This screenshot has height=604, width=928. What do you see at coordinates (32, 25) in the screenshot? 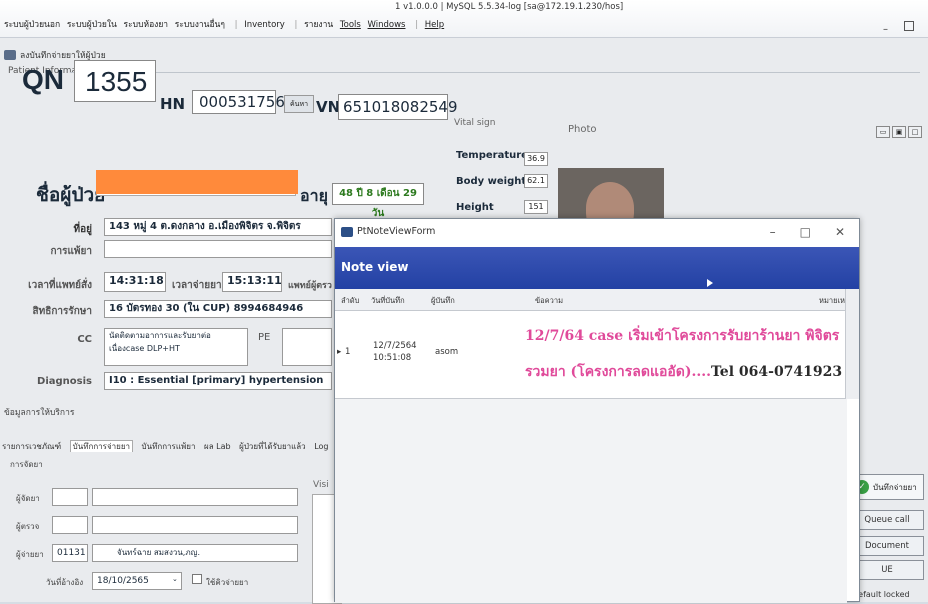
I see `menu-opd: ระบบผู้ป่วยนอก` at bounding box center [32, 25].